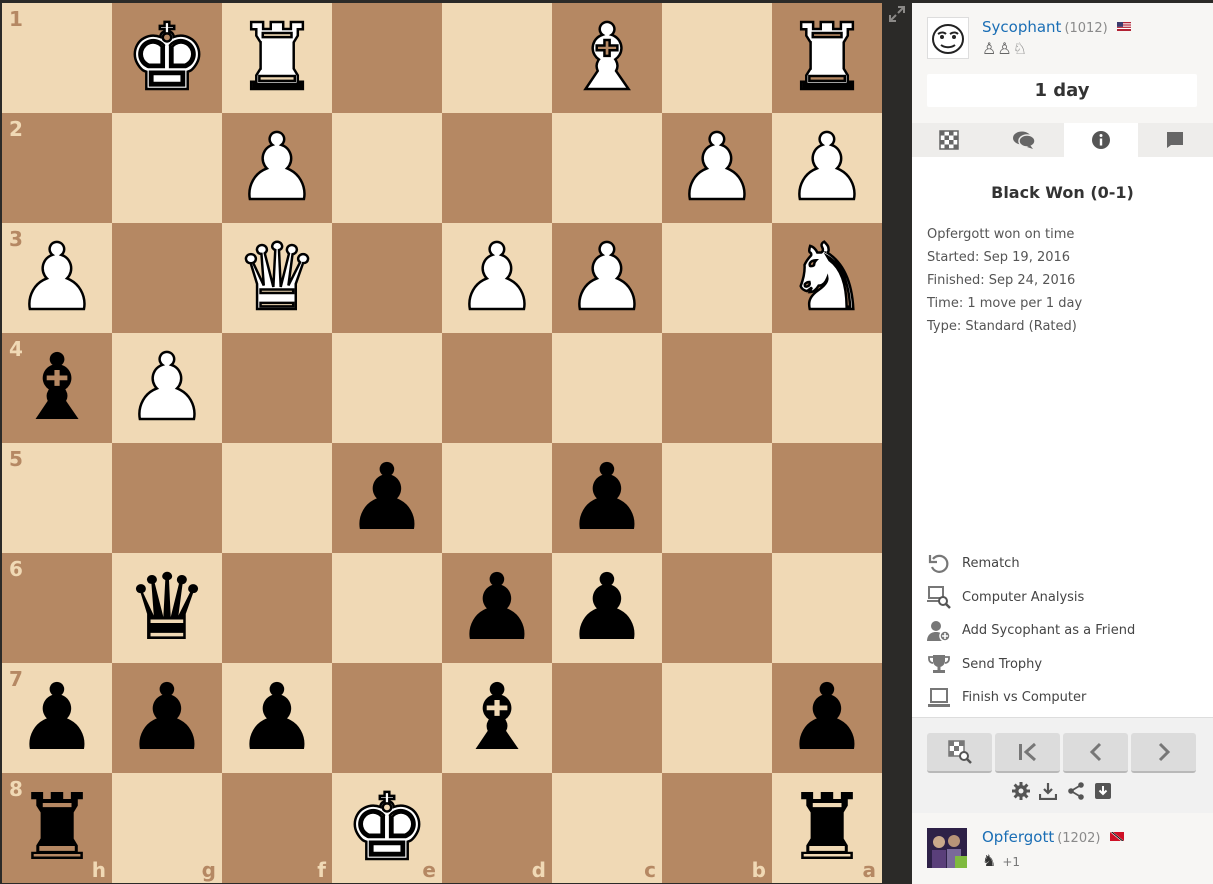 This screenshot has height=884, width=1213. I want to click on white-queen-piece: ♛, so click(277, 278).